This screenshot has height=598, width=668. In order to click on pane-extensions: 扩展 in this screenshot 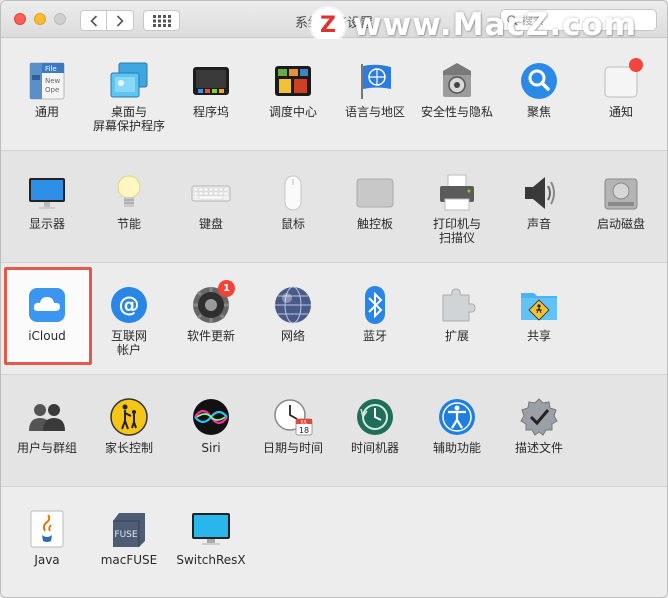, I will do `click(457, 319)`.